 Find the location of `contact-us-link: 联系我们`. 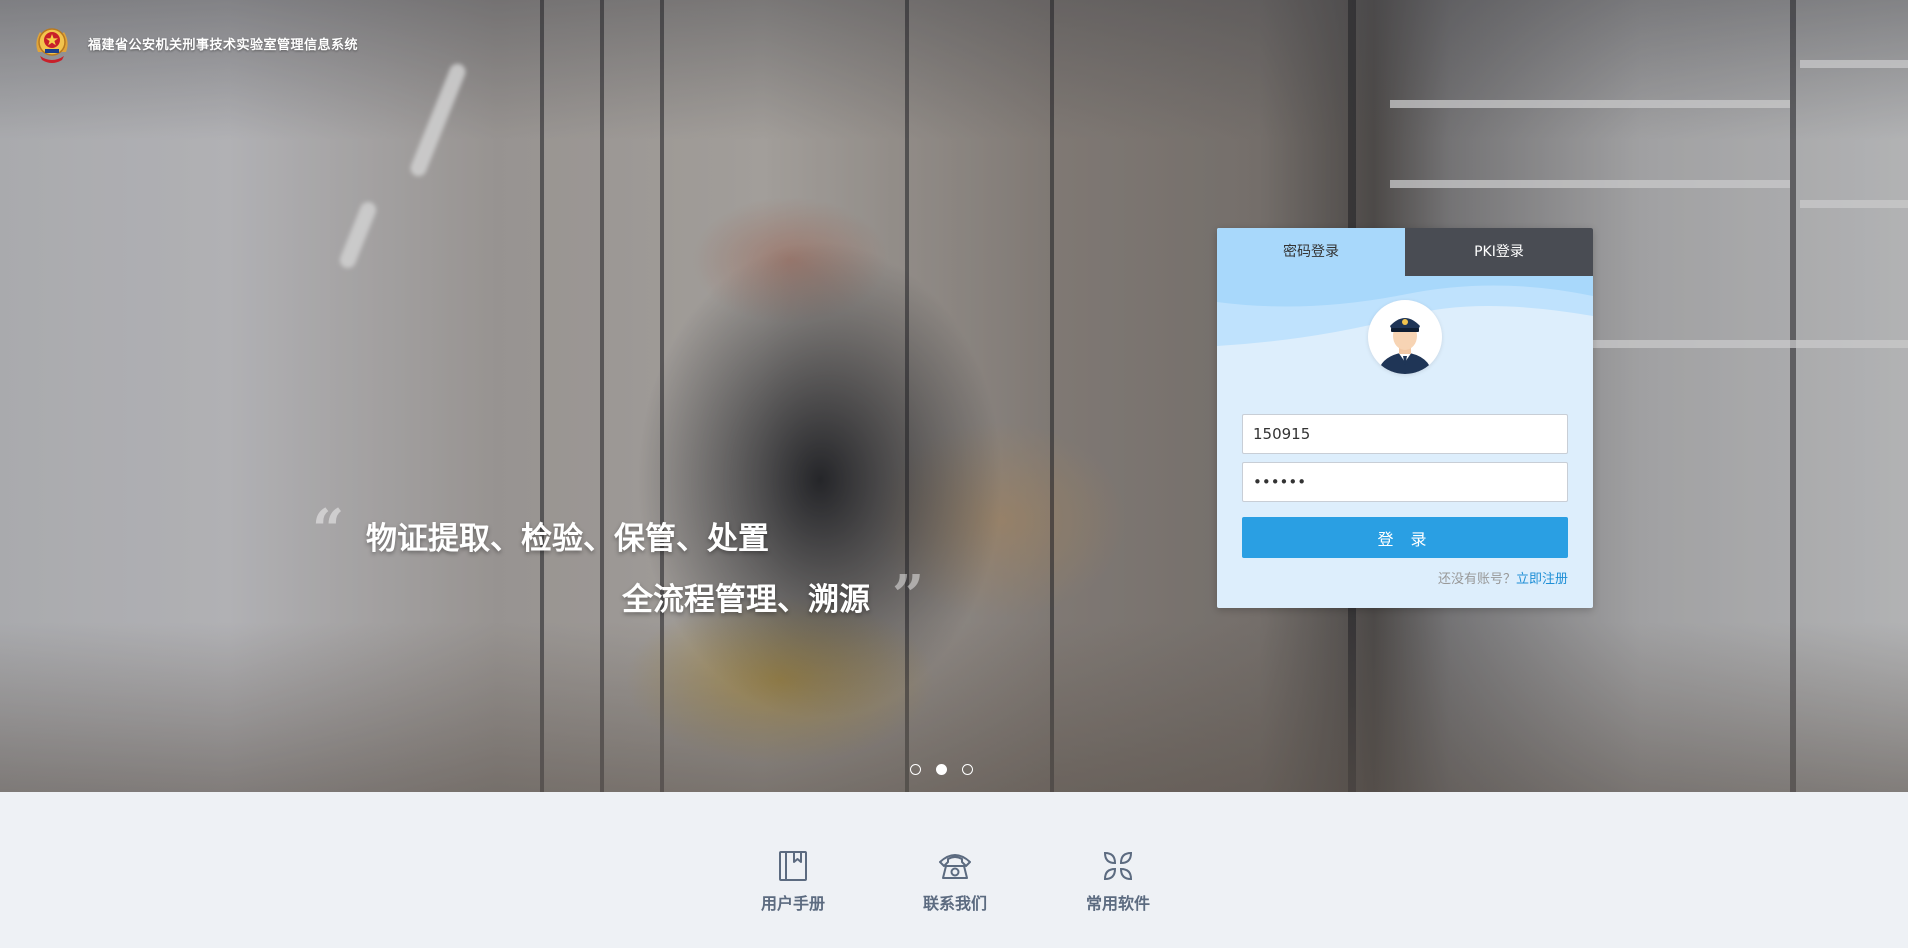

contact-us-link: 联系我们 is located at coordinates (955, 882).